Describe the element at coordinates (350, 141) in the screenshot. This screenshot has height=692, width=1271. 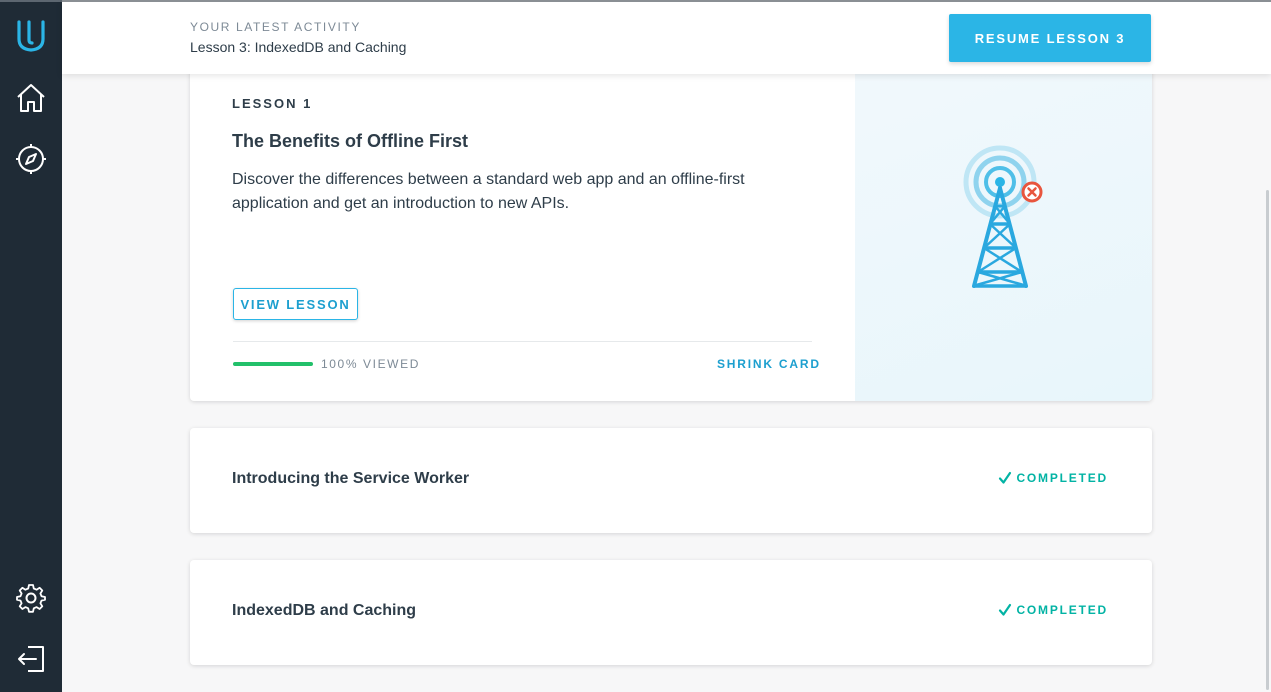
I see `lesson-title: The Benefits of Offline First` at that location.